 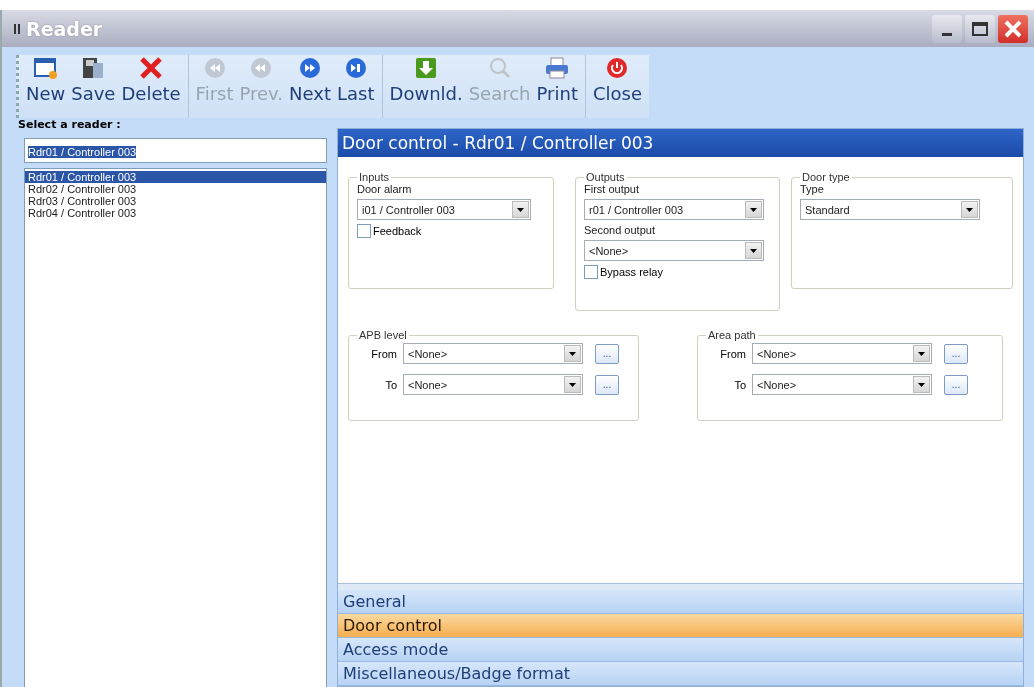 I want to click on cross-icon, so click(x=151, y=68).